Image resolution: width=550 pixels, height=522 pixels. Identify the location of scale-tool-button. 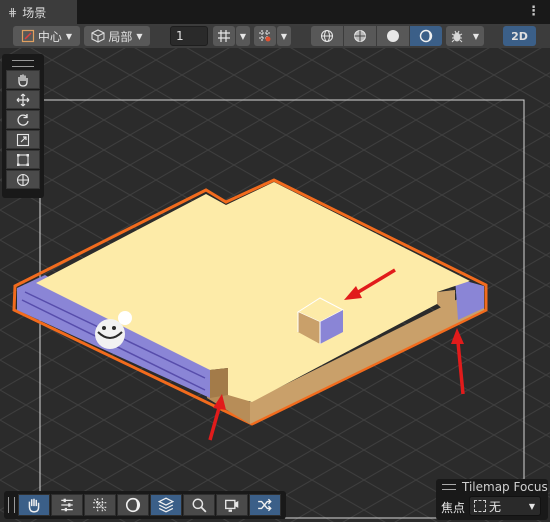
(23, 139).